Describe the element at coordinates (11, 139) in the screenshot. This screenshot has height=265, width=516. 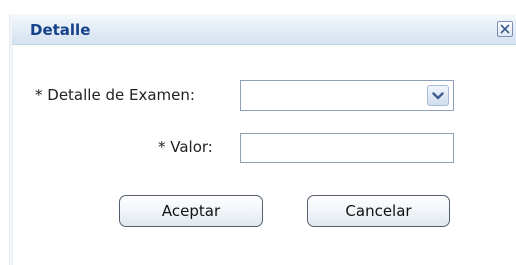
I see `dialog-left-border` at that location.